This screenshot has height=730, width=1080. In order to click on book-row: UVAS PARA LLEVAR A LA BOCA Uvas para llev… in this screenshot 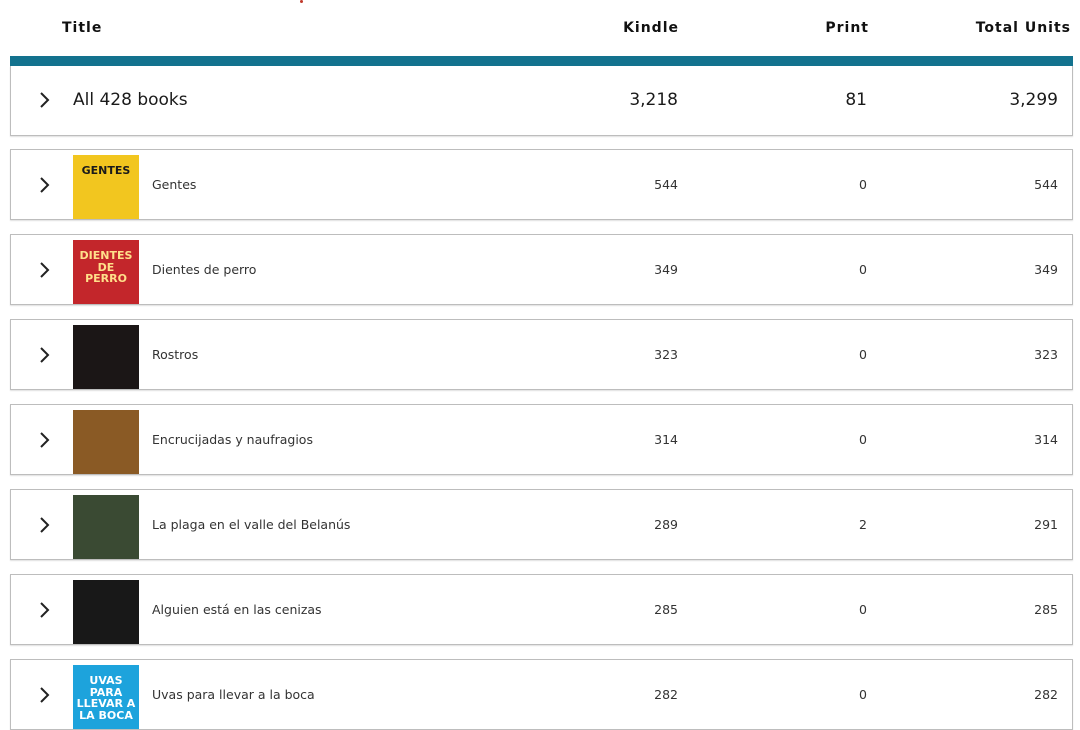, I will do `click(541, 694)`.